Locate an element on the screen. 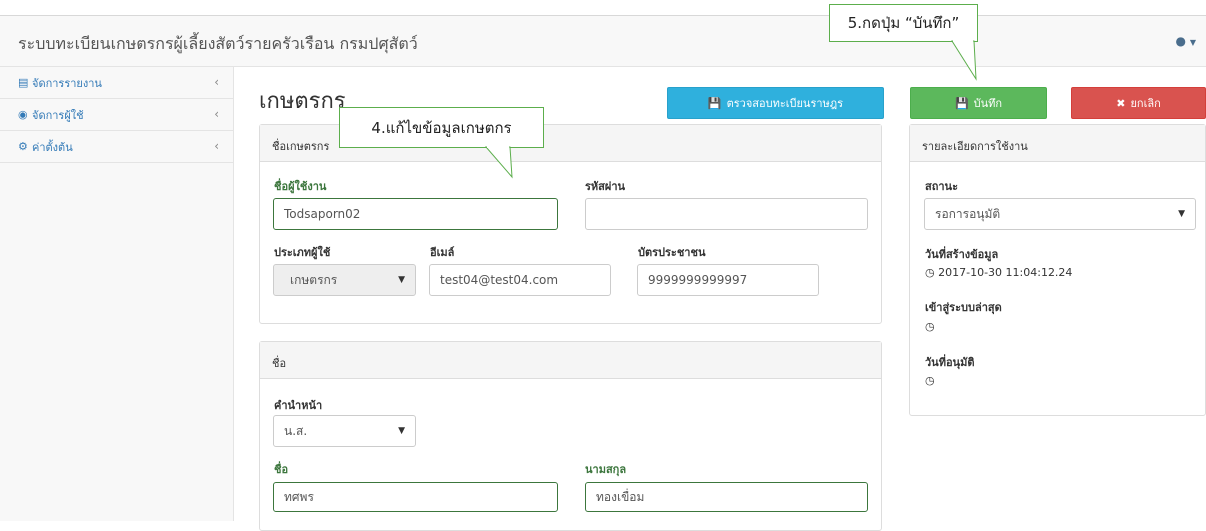 This screenshot has width=1206, height=531. sidebar-item-label: จัดการผู้ใช้ is located at coordinates (58, 115).